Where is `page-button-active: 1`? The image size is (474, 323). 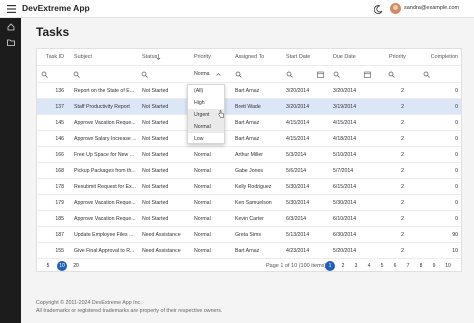 page-button-active: 1 is located at coordinates (330, 266).